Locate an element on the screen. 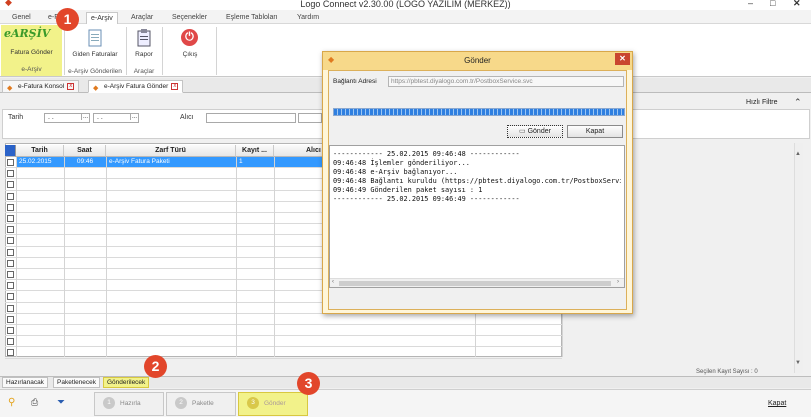 Image resolution: width=811 pixels, height=417 pixels. rapor-button: Rapor is located at coordinates (144, 46).